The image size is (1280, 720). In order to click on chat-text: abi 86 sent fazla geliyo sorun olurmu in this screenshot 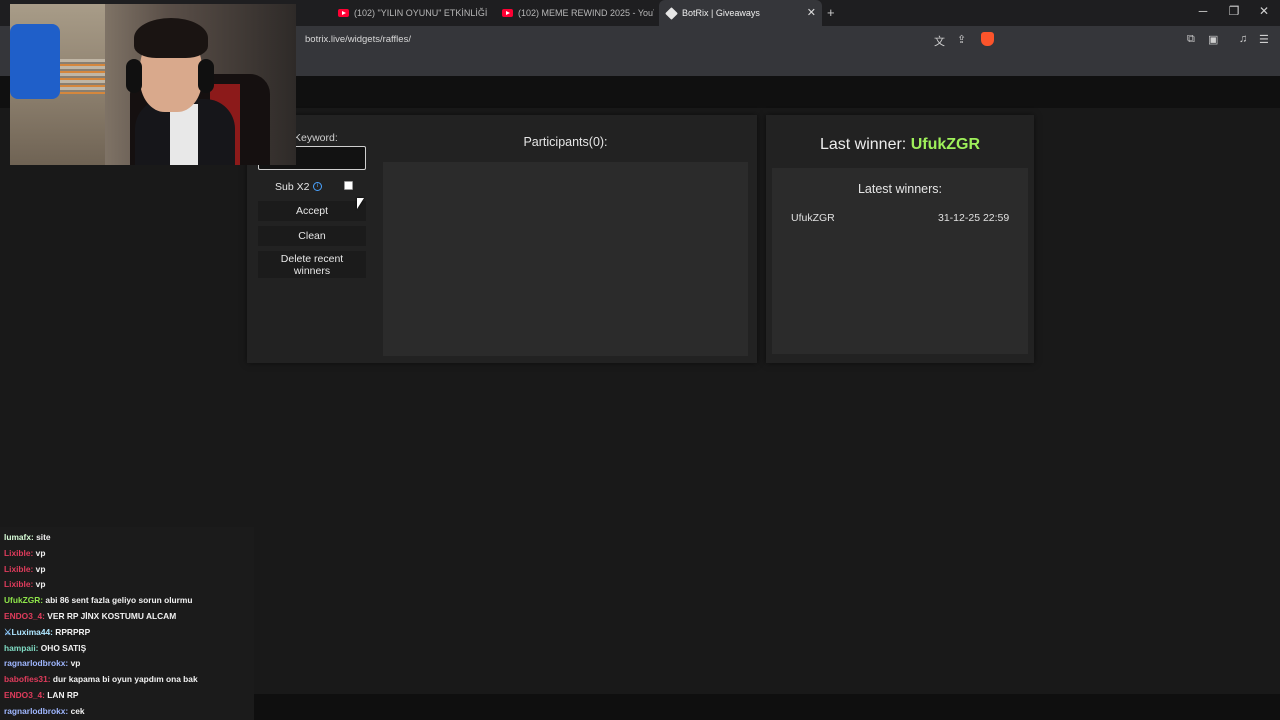, I will do `click(119, 600)`.